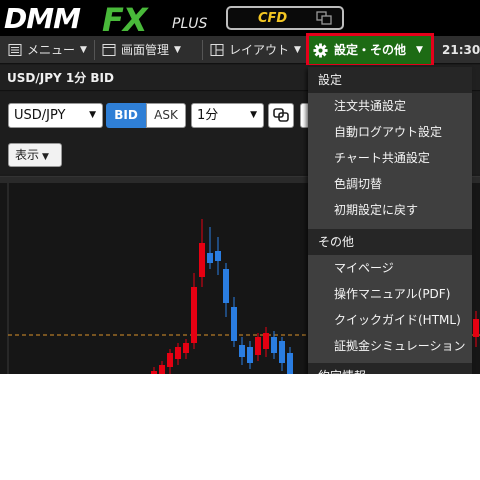 This screenshot has height=480, width=480. I want to click on brand-bar: DMM FX PLUS CFD, so click(240, 19).